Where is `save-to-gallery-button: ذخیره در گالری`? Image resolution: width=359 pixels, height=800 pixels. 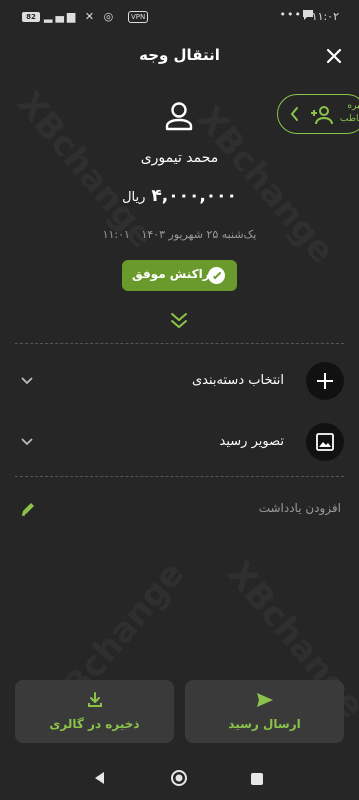 save-to-gallery-button: ذخیره در گالری is located at coordinates (94, 711).